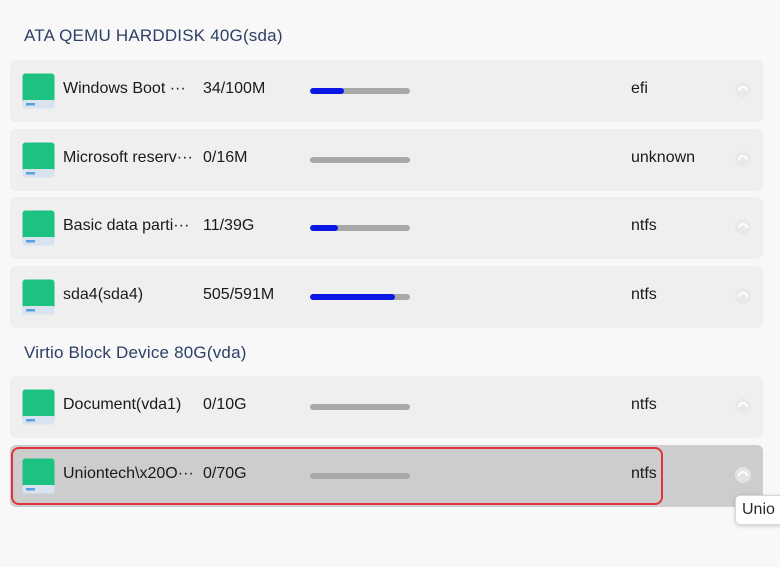  Describe the element at coordinates (128, 157) in the screenshot. I see `partition-name: Microsoft reserv···` at that location.